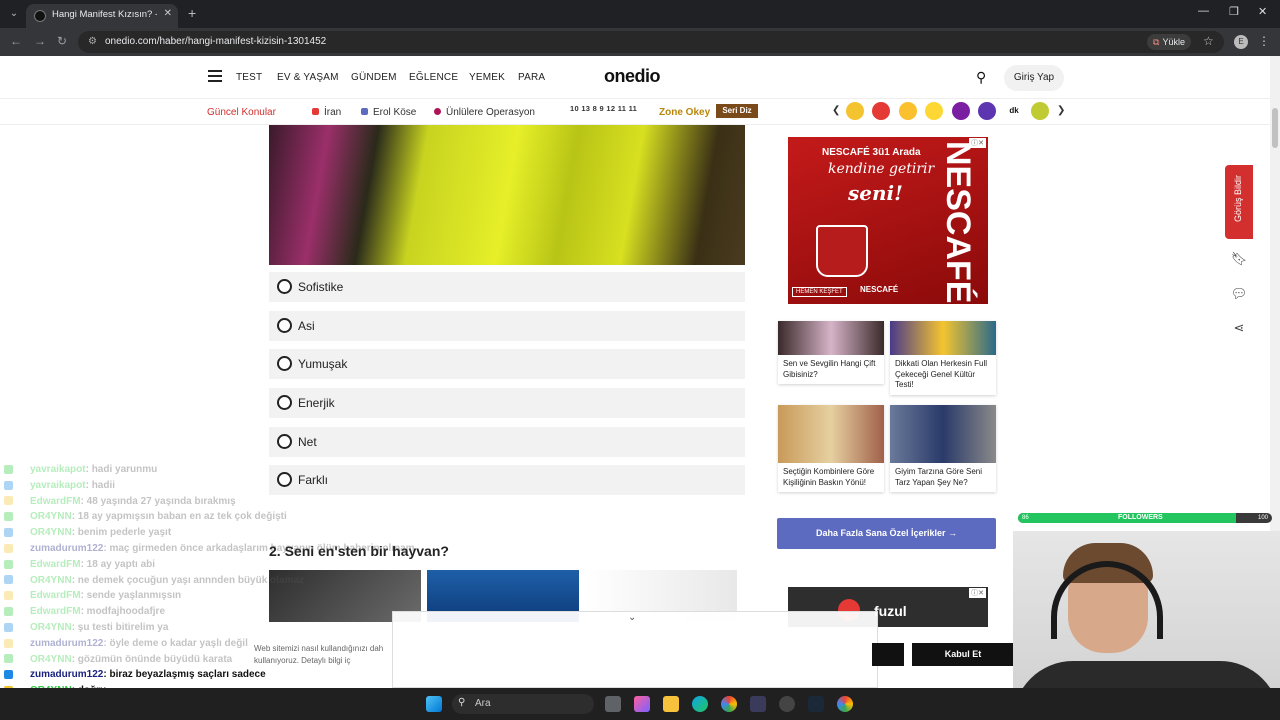 The height and width of the screenshot is (720, 1280). What do you see at coordinates (1275, 128) in the screenshot?
I see `scroll-thumb` at bounding box center [1275, 128].